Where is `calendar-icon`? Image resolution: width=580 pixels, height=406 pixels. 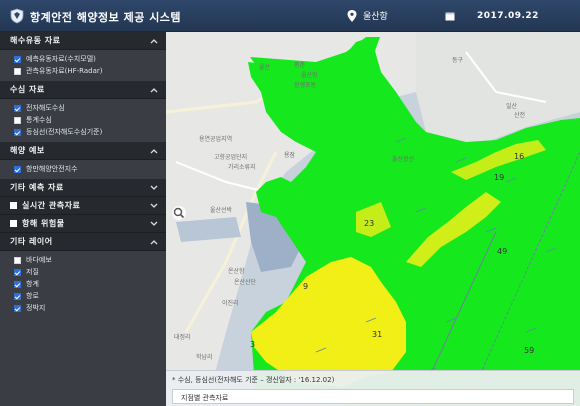 calendar-icon is located at coordinates (450, 16).